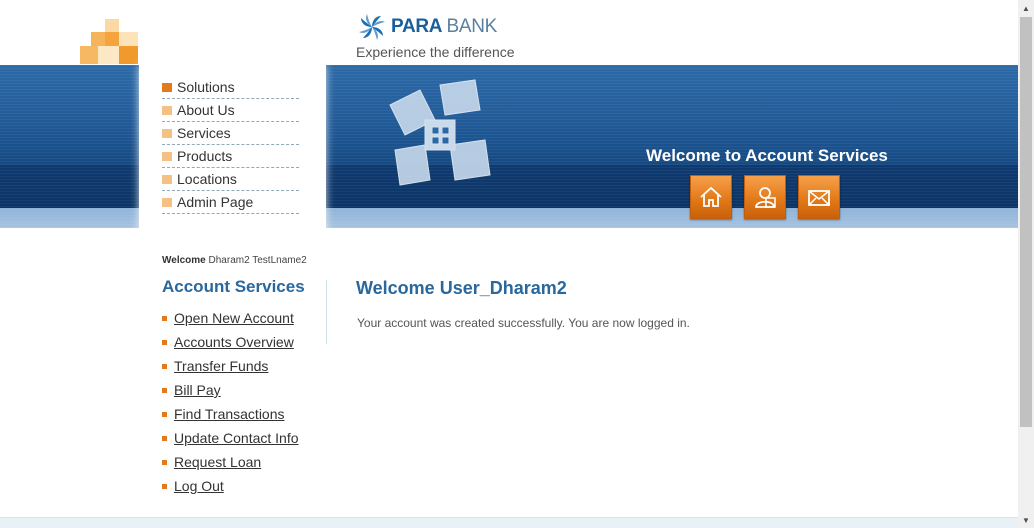 The height and width of the screenshot is (528, 1034). What do you see at coordinates (326, 312) in the screenshot?
I see `sidebar-divider` at bounding box center [326, 312].